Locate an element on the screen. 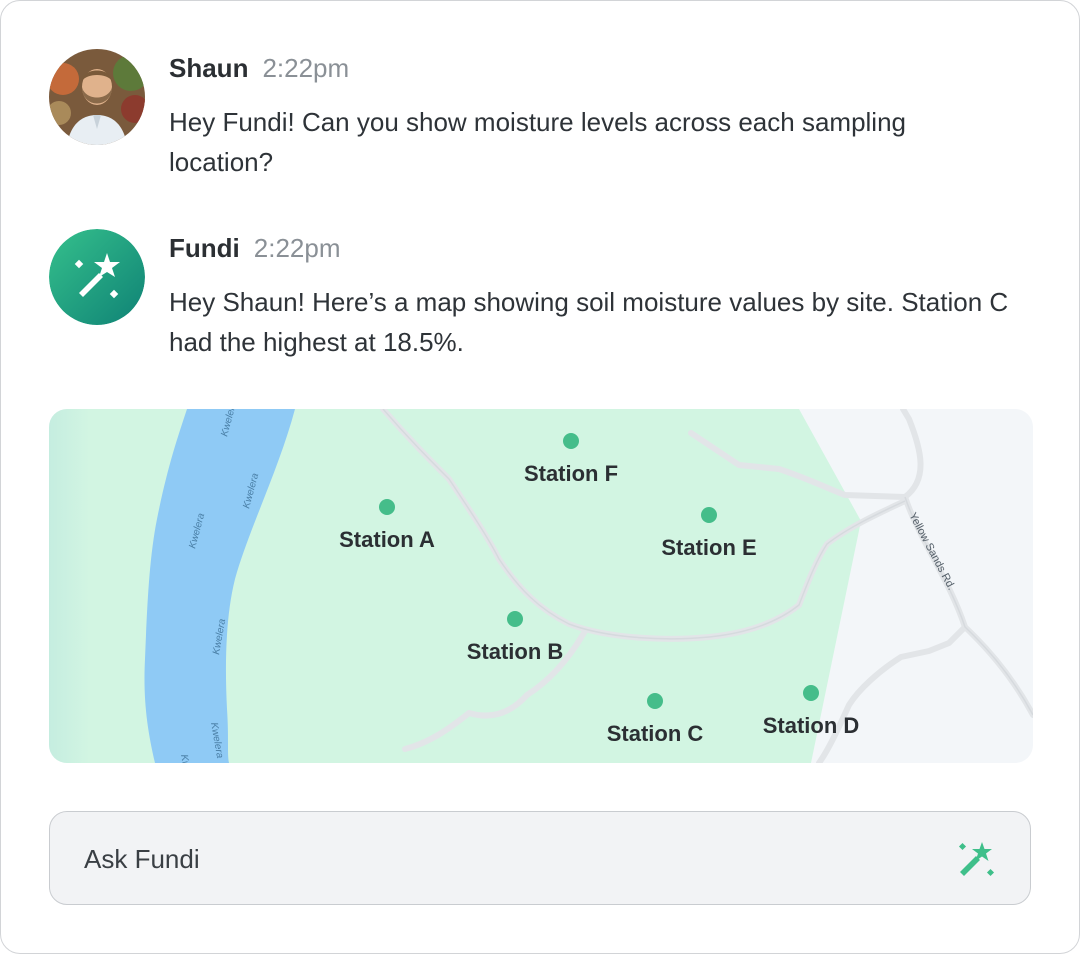  magic-wand-icon is located at coordinates (977, 859).